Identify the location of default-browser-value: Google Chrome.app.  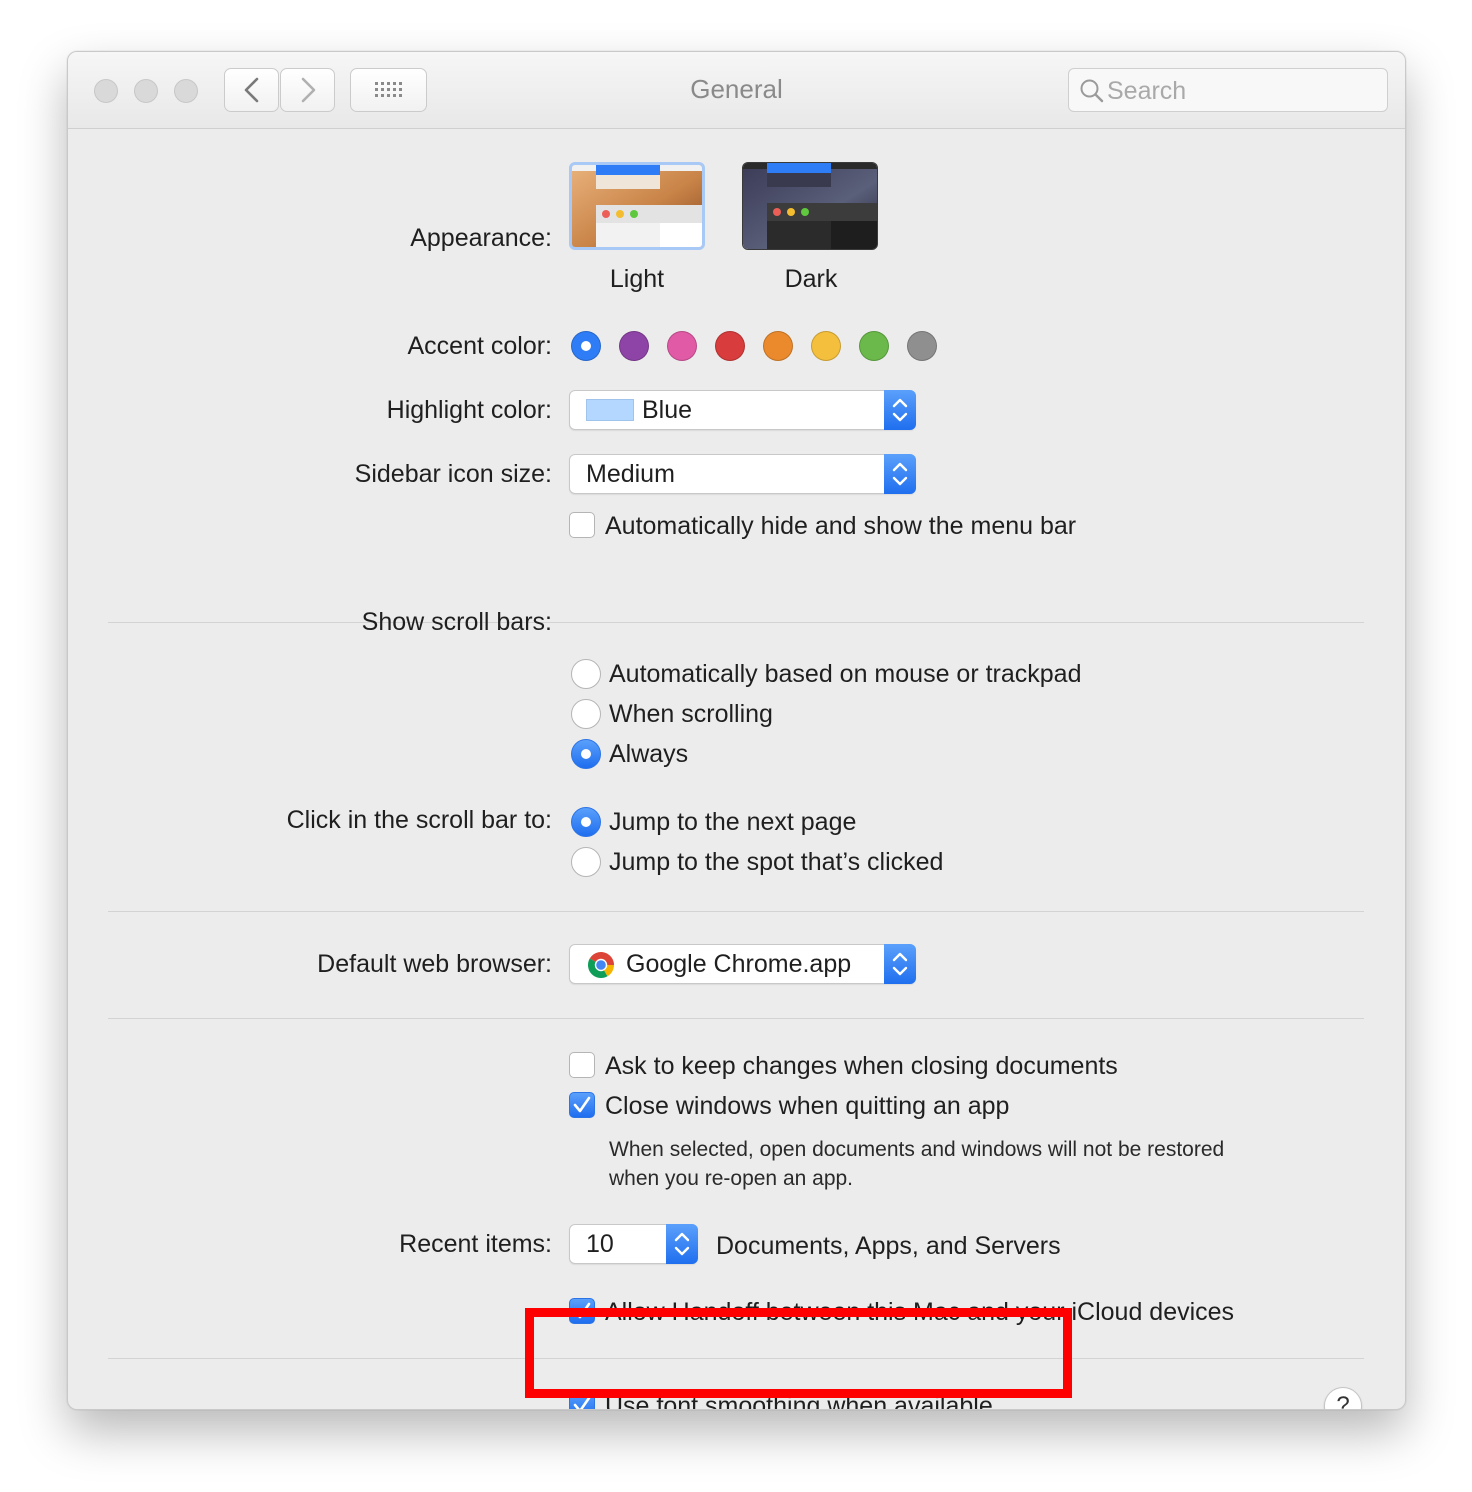
(739, 964).